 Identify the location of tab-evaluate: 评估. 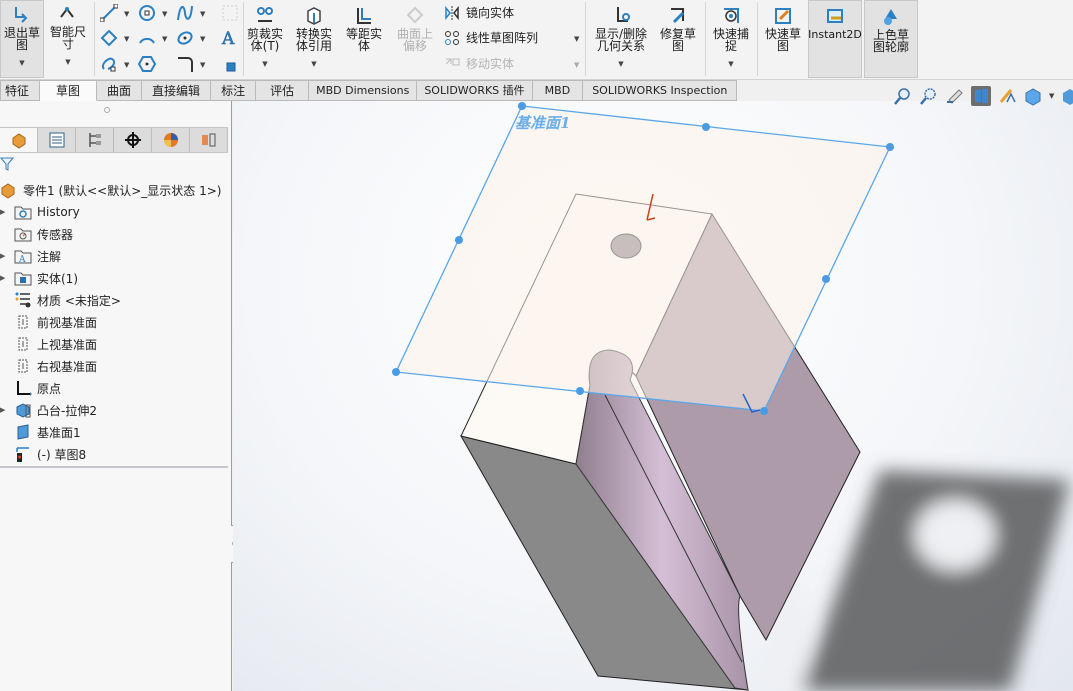
(283, 90).